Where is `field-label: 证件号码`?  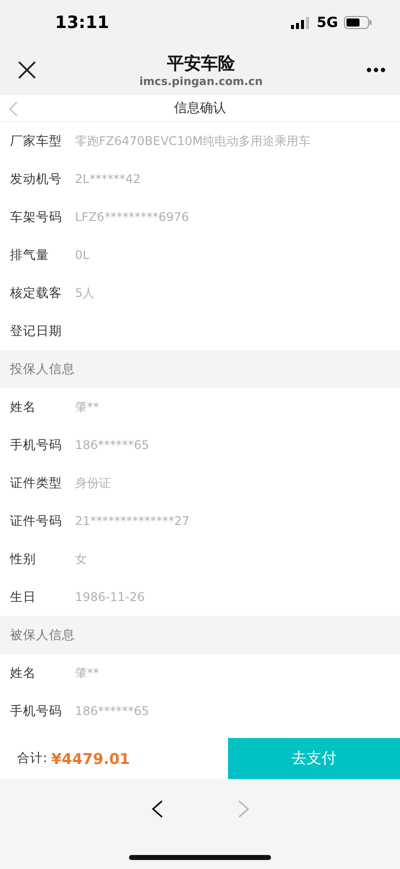
field-label: 证件号码 is located at coordinates (36, 521).